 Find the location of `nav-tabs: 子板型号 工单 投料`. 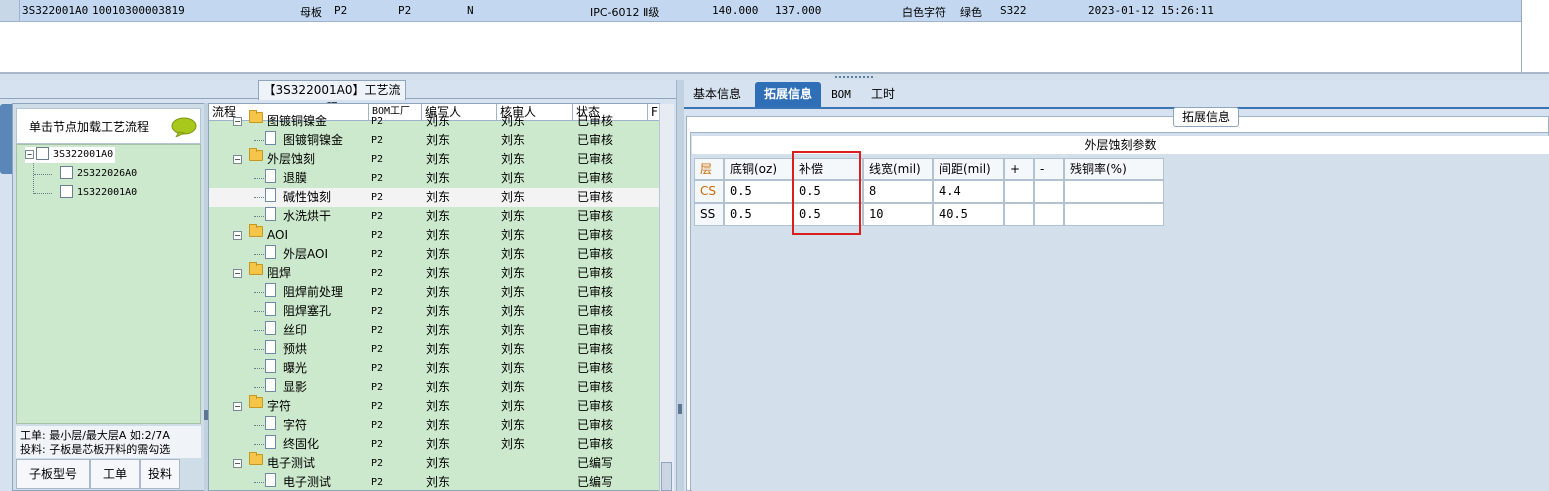

nav-tabs: 子板型号 工单 投料 is located at coordinates (108, 474).